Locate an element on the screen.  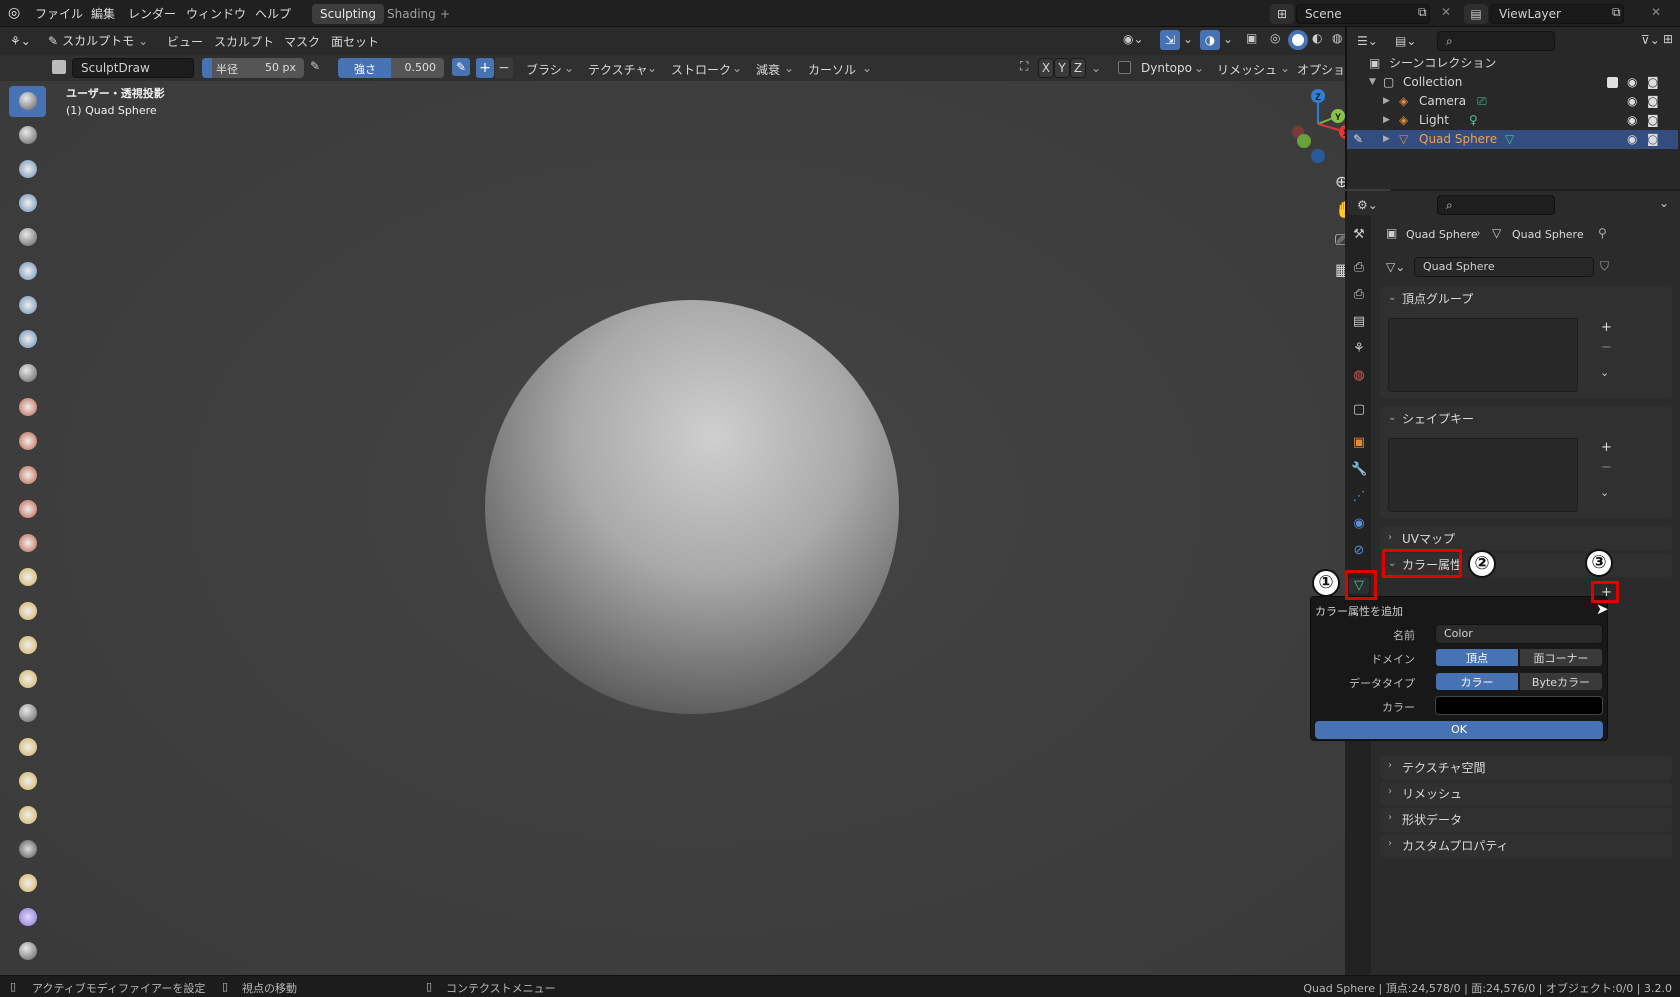
grab-tool is located at coordinates (27, 611).